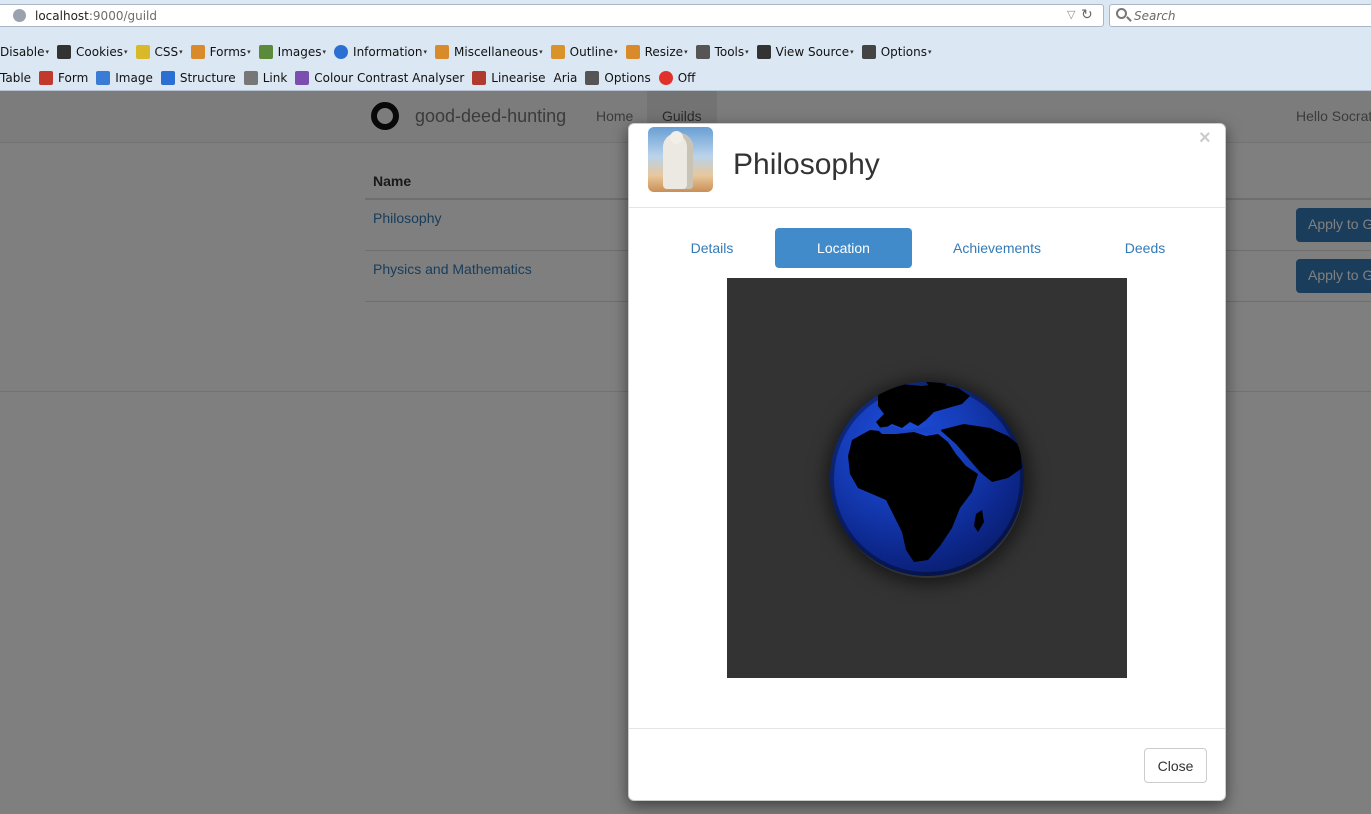  What do you see at coordinates (167, 78) in the screenshot?
I see `structure-icon` at bounding box center [167, 78].